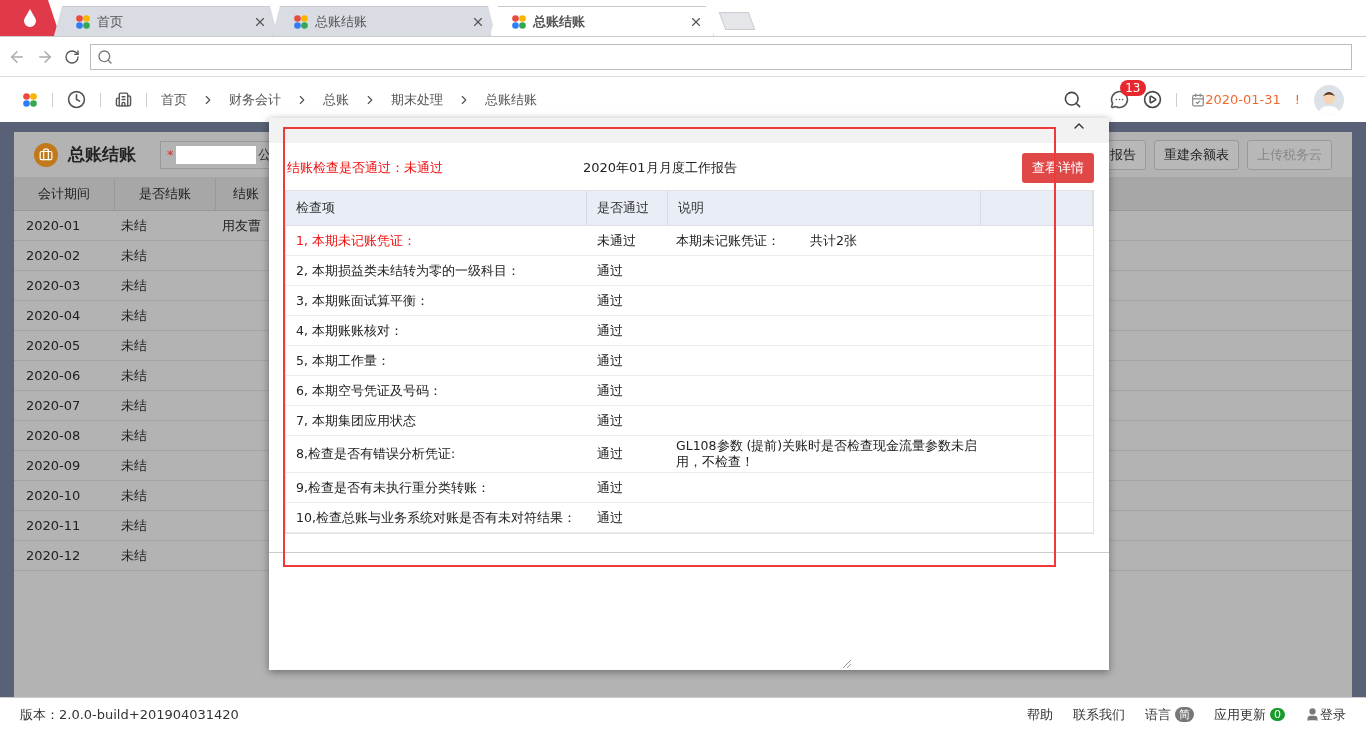 This screenshot has height=731, width=1366. I want to click on report-title: 2020年01月月度工作报告, so click(660, 168).